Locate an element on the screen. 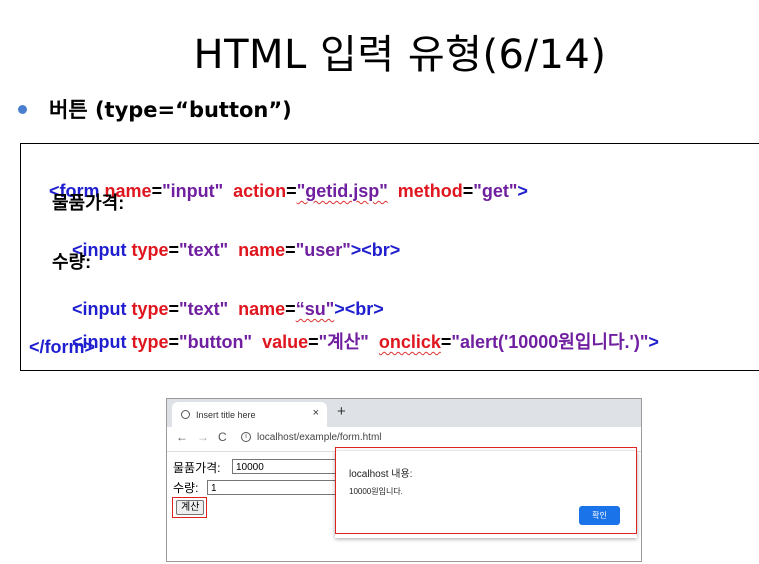 The height and width of the screenshot is (564, 759). code-token: name is located at coordinates (262, 250).